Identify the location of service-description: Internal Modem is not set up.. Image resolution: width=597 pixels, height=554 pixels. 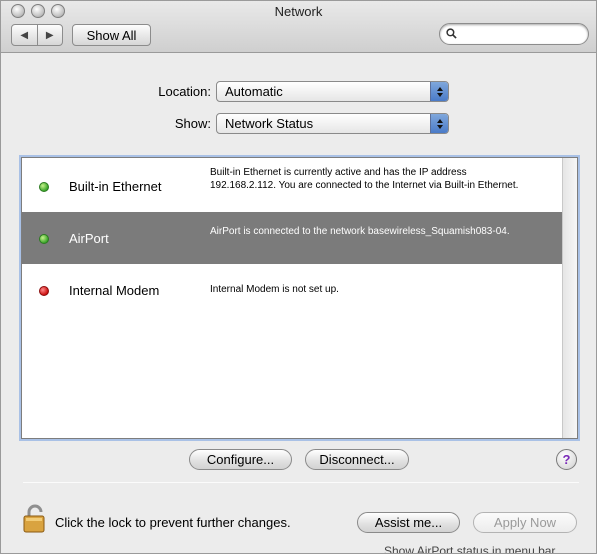
(274, 289).